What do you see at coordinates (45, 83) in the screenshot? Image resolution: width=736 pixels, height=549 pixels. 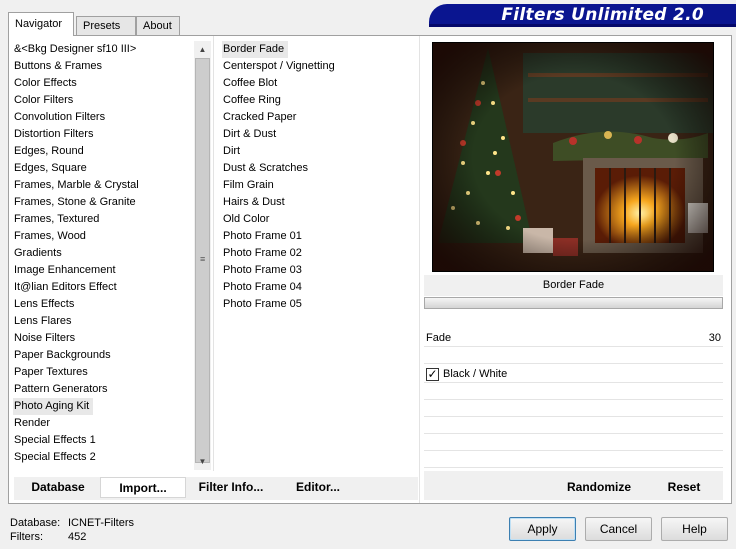 I see `category-item: Color Effects` at bounding box center [45, 83].